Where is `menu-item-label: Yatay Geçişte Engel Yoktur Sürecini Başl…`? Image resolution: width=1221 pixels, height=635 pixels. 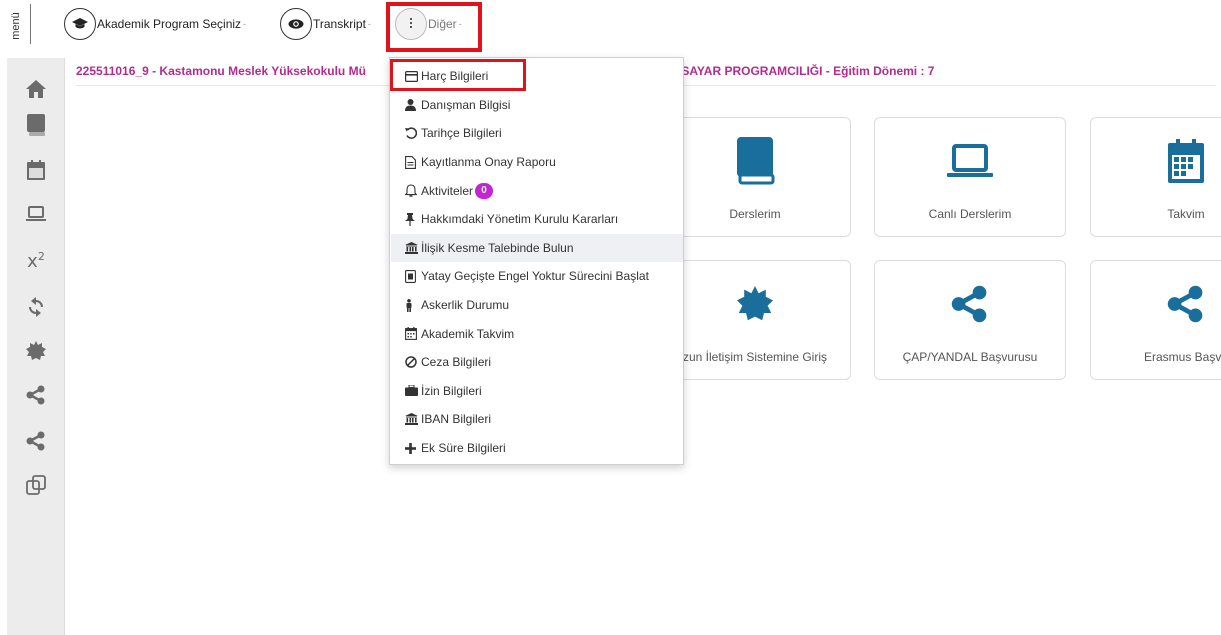 menu-item-label: Yatay Geçişte Engel Yoktur Sürecini Başl… is located at coordinates (535, 276).